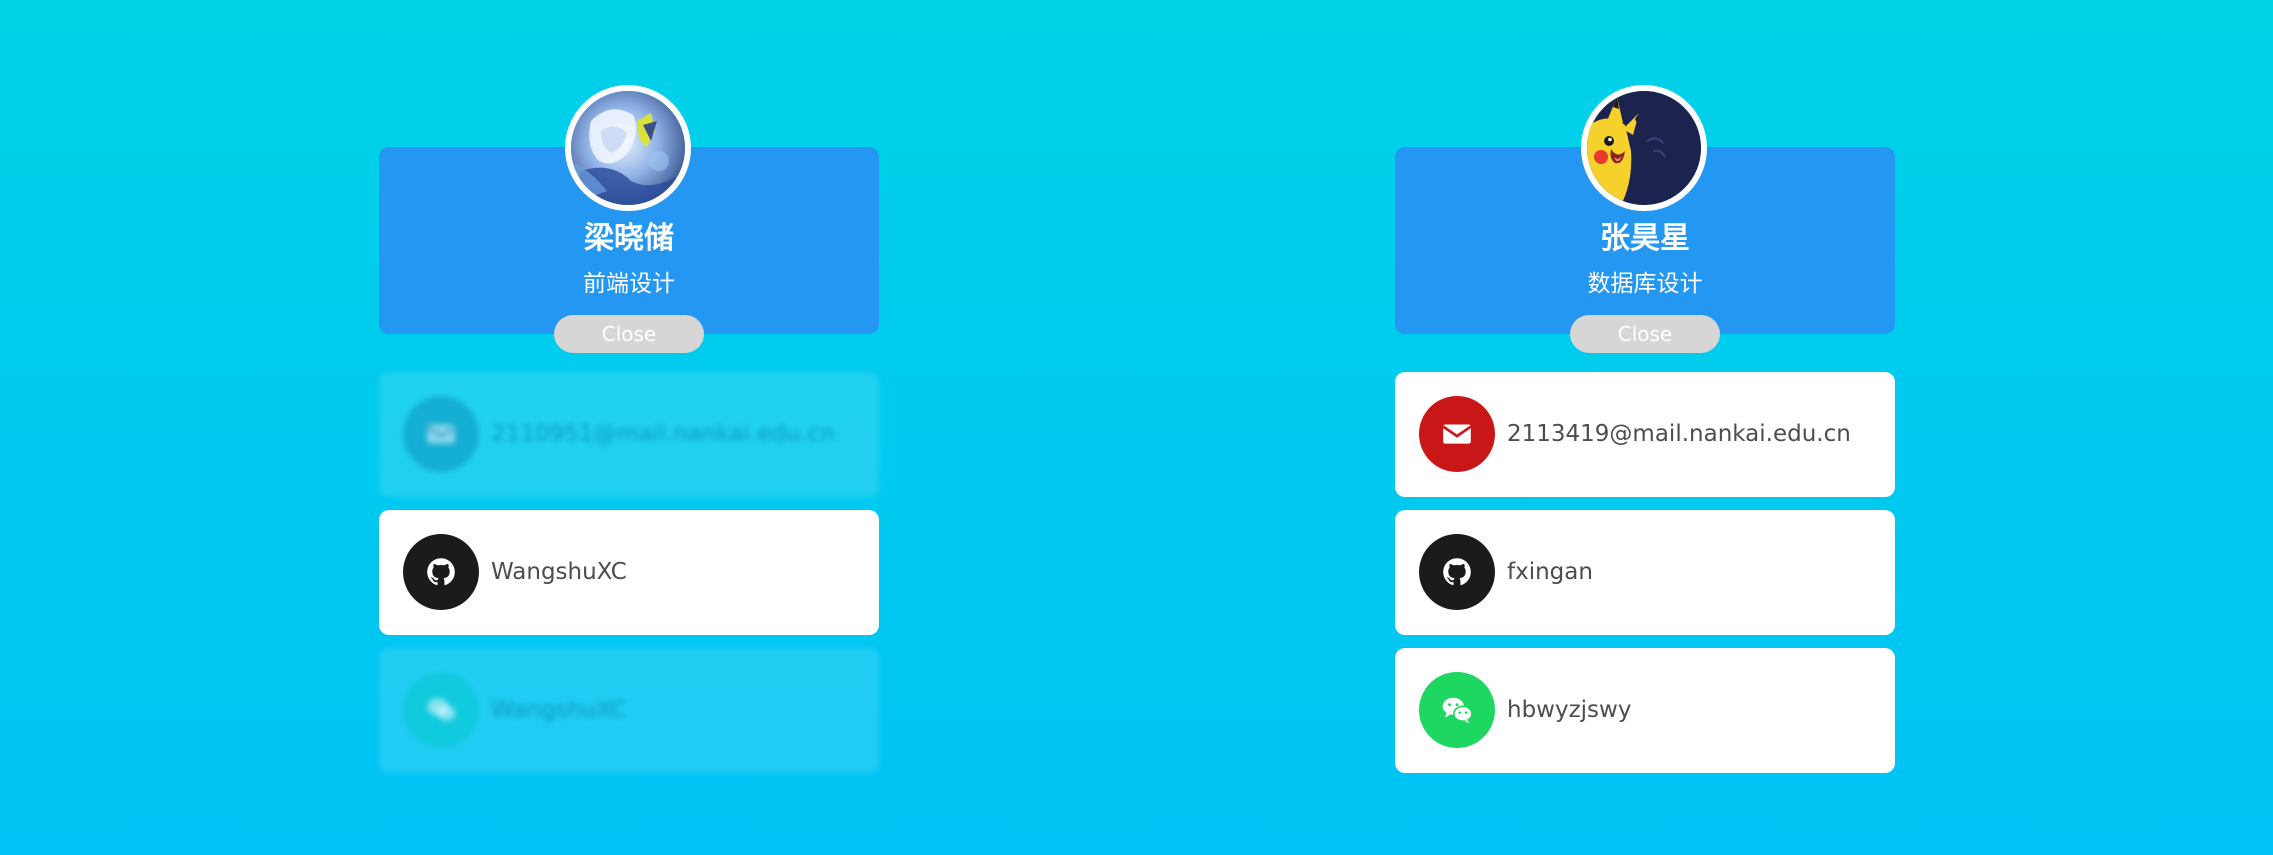 Image resolution: width=2273 pixels, height=855 pixels. What do you see at coordinates (1645, 572) in the screenshot?
I see `contact-github: fxingan` at bounding box center [1645, 572].